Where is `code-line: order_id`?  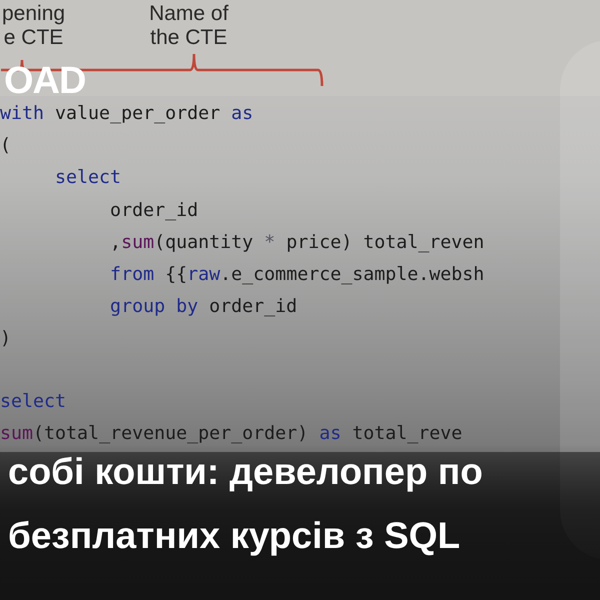 code-line: order_id is located at coordinates (154, 210).